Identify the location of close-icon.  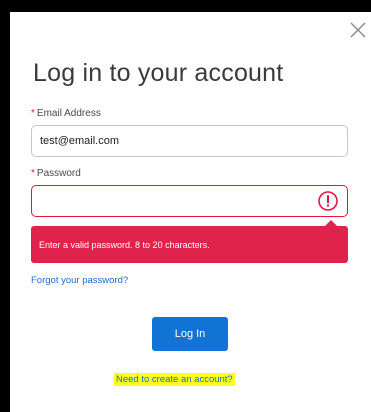
(358, 30).